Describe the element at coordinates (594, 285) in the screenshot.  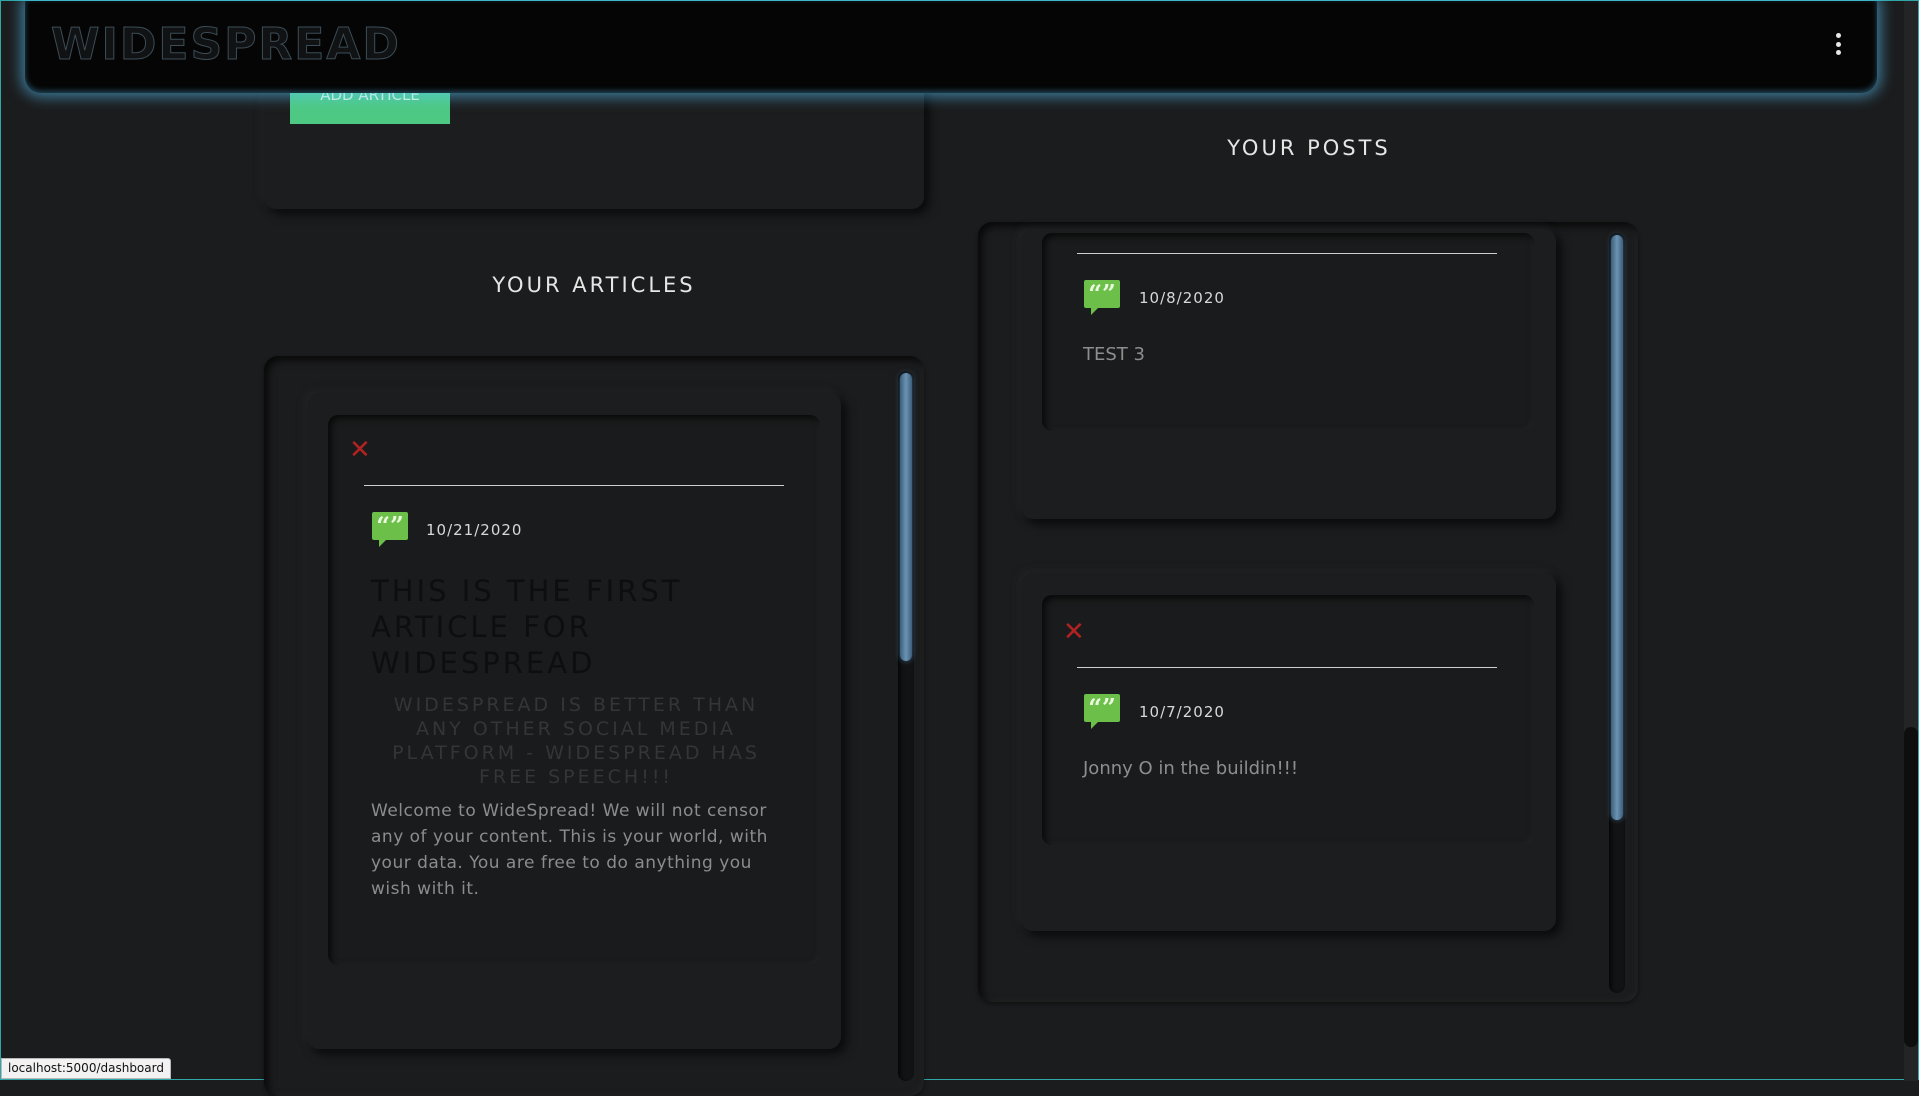
I see `articles-section-title: YOUR ARTICLES` at that location.